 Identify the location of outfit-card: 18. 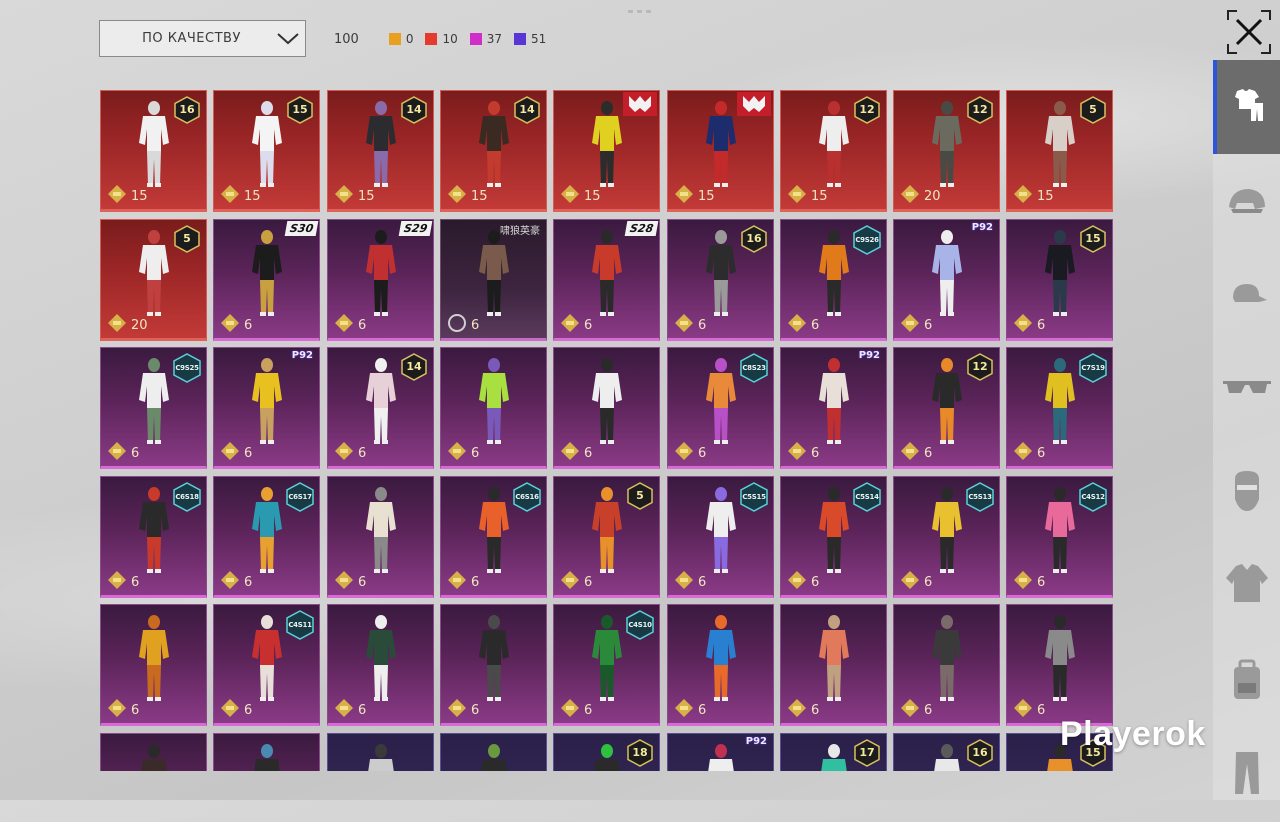
(606, 752).